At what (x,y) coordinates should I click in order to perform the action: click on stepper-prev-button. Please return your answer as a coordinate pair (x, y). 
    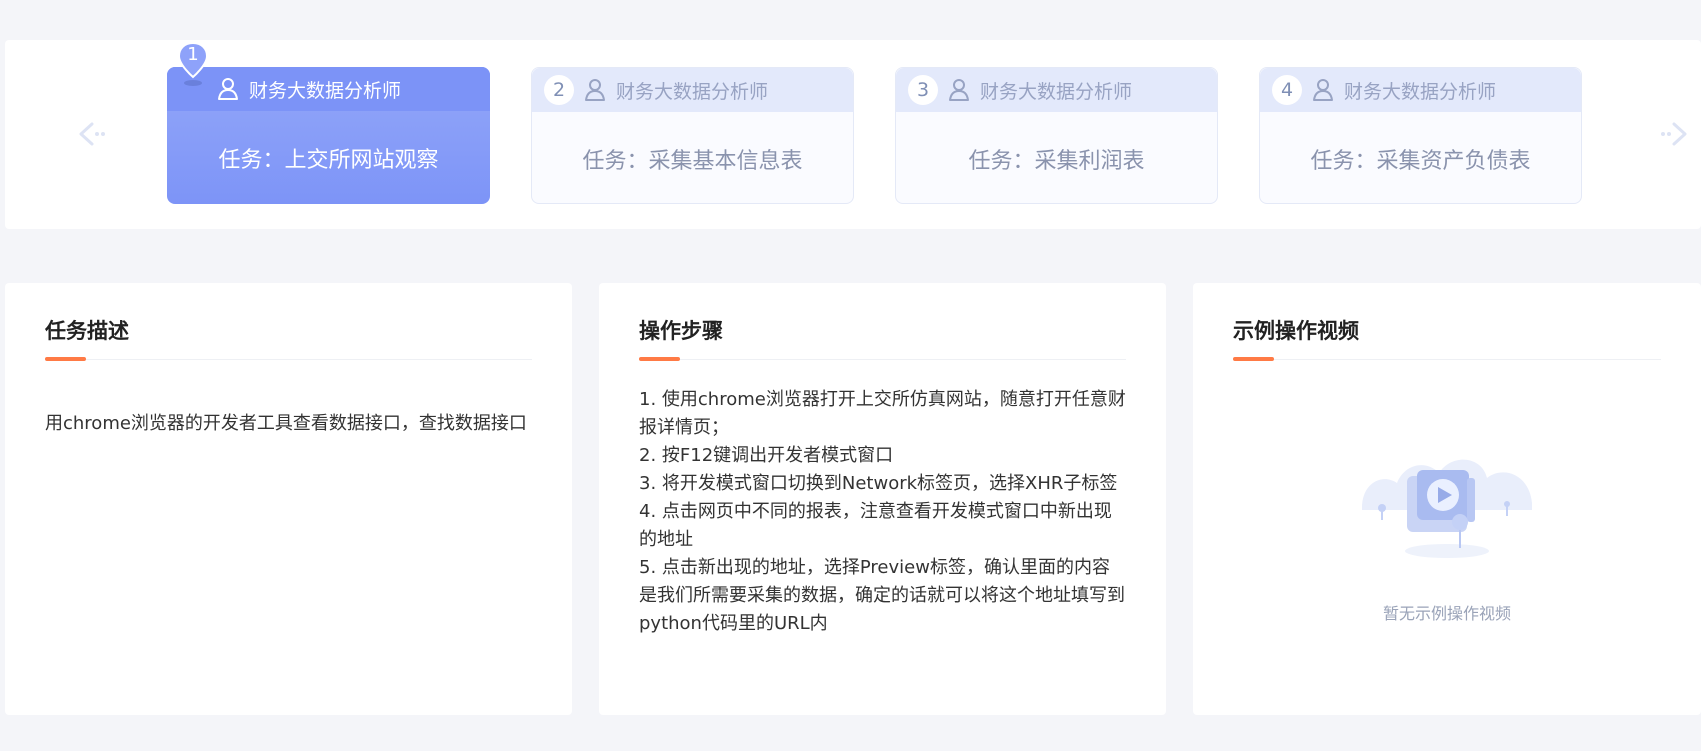
    Looking at the image, I should click on (89, 134).